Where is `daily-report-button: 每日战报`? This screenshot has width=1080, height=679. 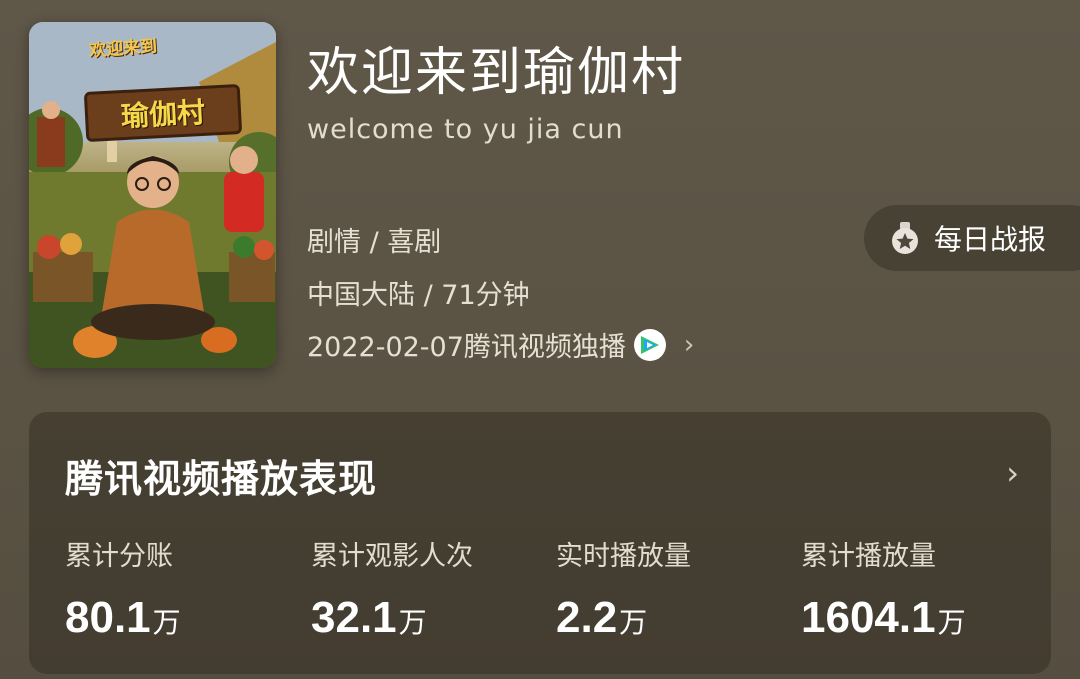
daily-report-button: 每日战报 is located at coordinates (972, 238).